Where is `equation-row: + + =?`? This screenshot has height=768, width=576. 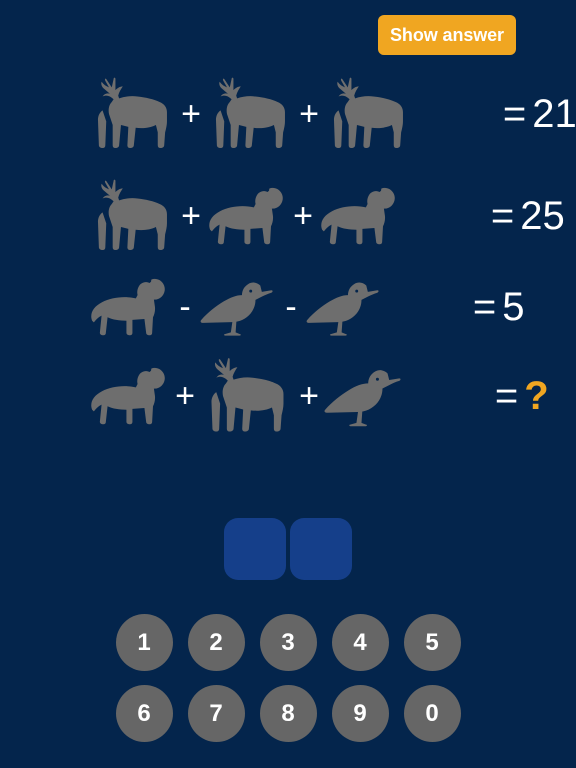 equation-row: + + =? is located at coordinates (288, 396).